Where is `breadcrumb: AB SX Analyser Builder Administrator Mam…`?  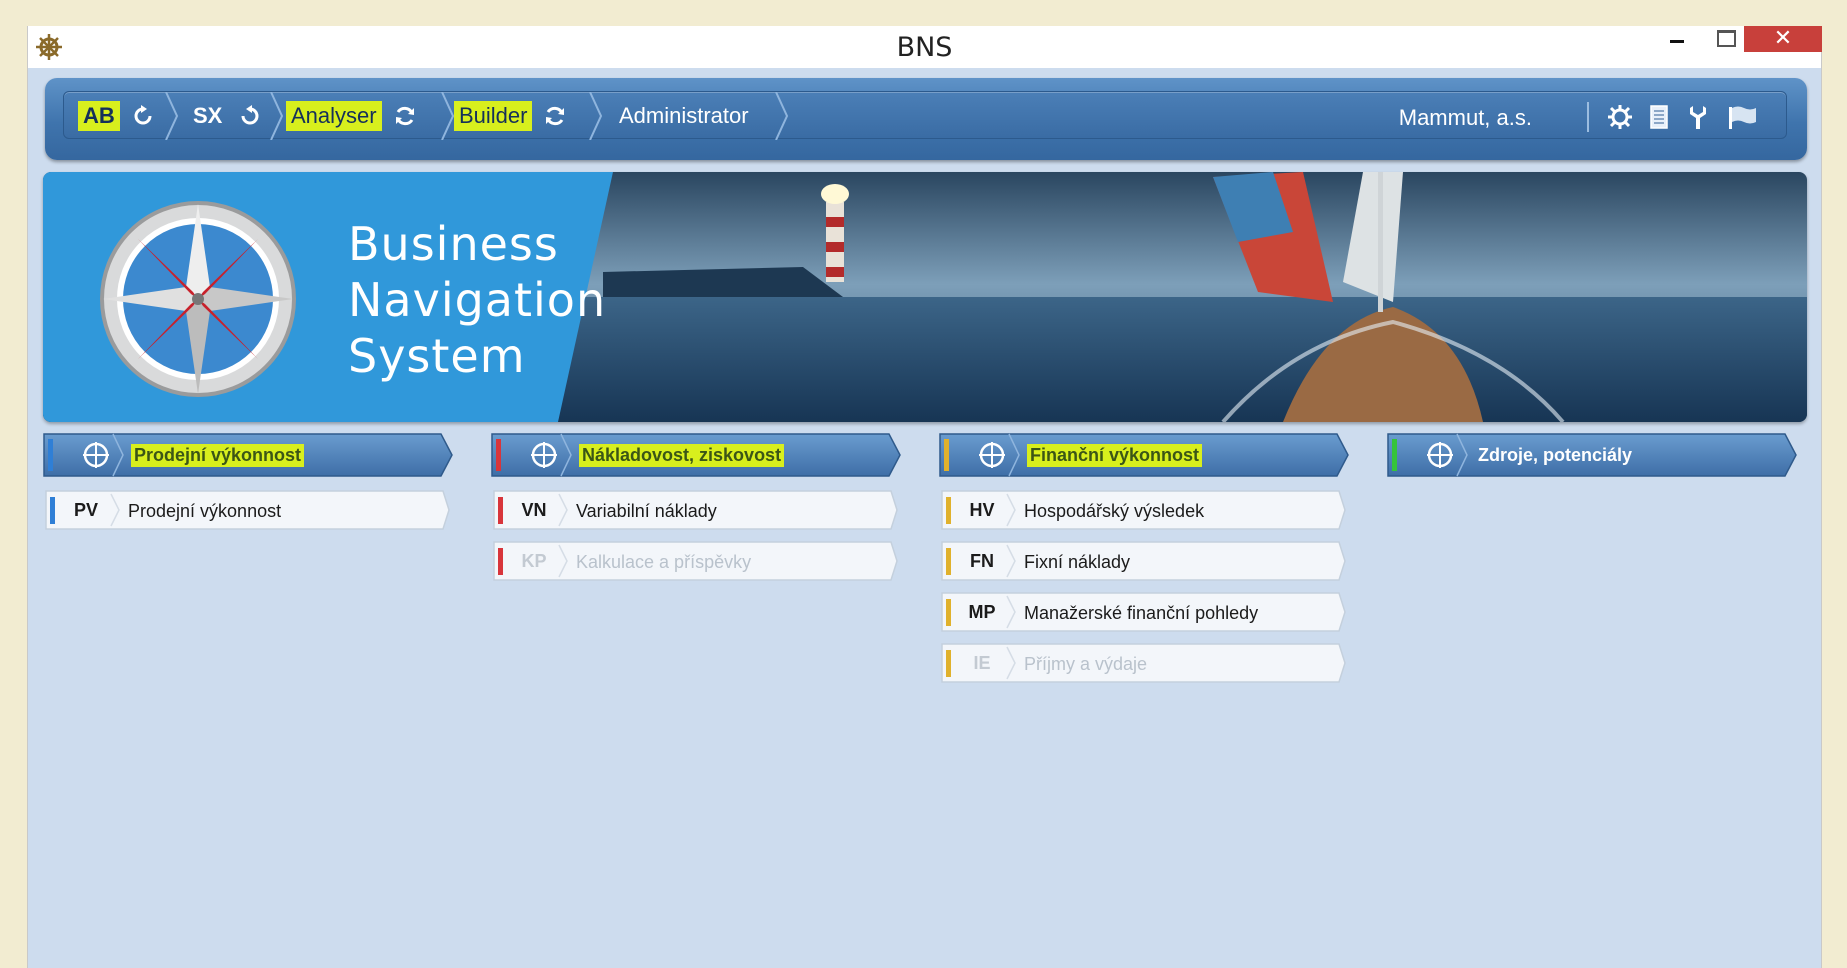
breadcrumb: AB SX Analyser Builder Administrator Mam… is located at coordinates (925, 115).